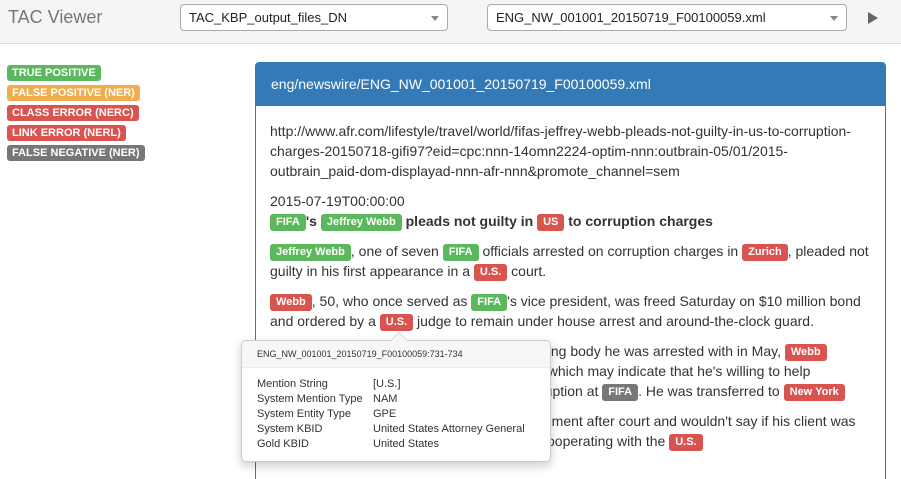 Image resolution: width=901 pixels, height=479 pixels. Describe the element at coordinates (406, 444) in the screenshot. I see `popover-value: United States` at that location.